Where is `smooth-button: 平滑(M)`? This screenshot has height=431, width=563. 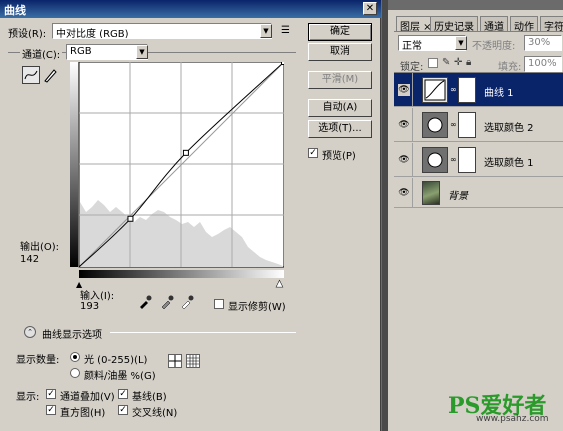 smooth-button: 平滑(M) is located at coordinates (340, 80).